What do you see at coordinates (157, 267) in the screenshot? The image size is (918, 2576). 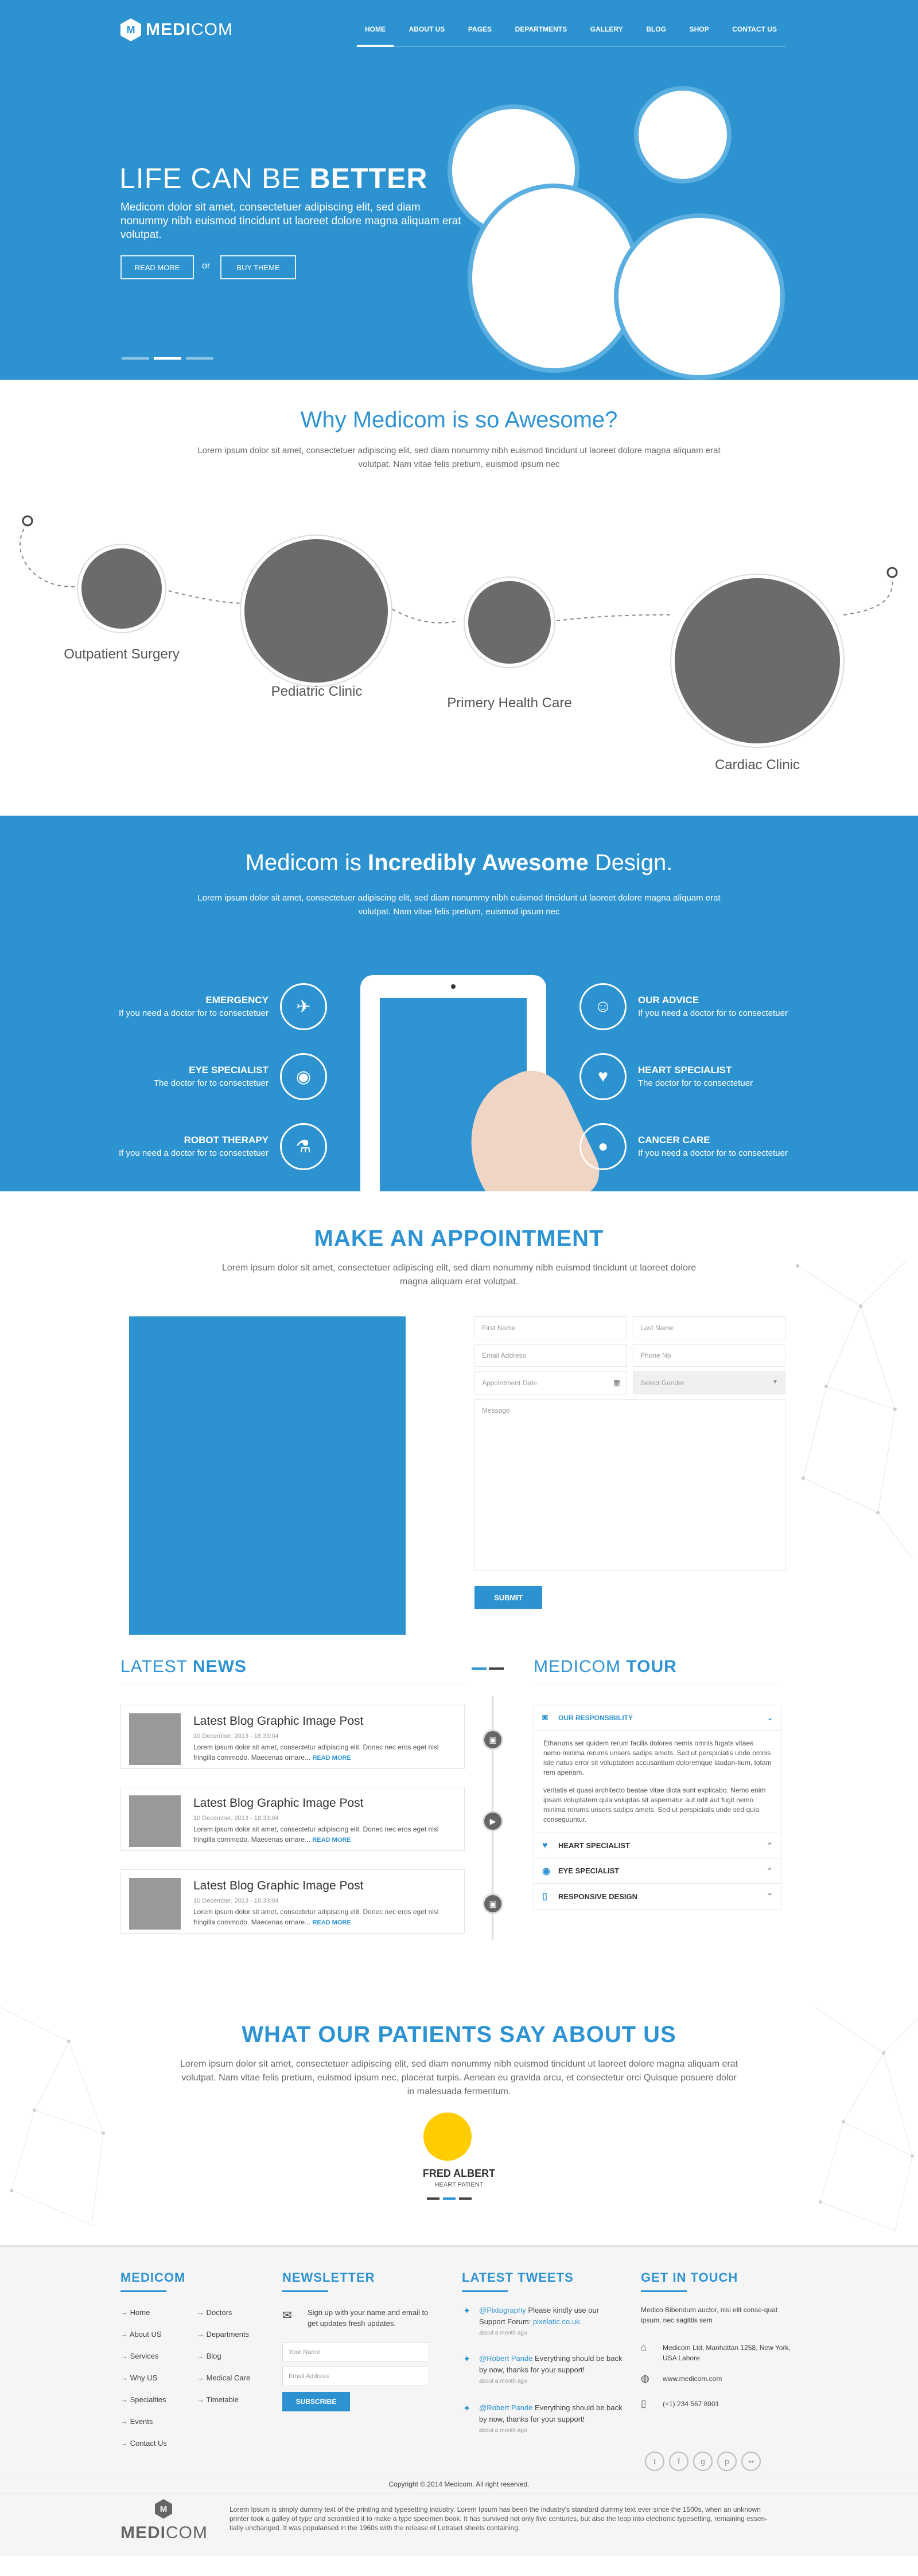 I see `read-more-button: READ MORE` at bounding box center [157, 267].